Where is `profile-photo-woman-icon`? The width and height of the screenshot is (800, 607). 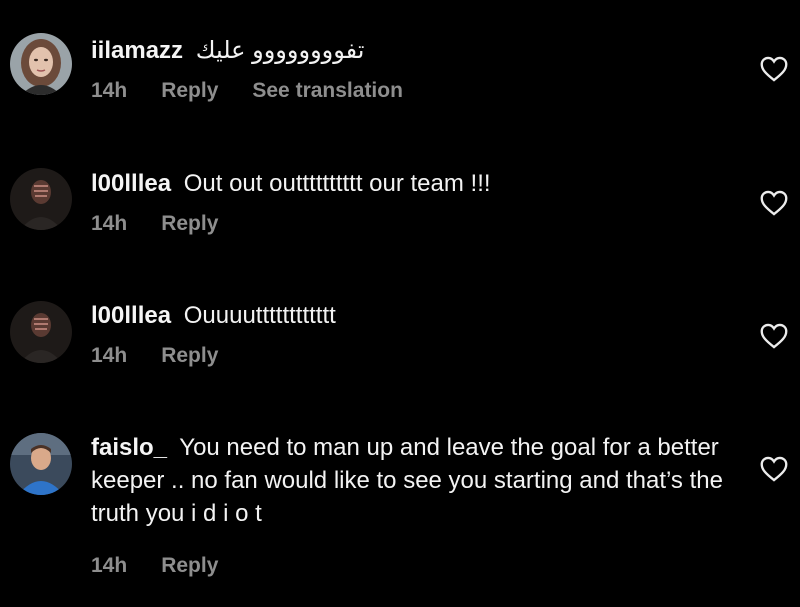
profile-photo-woman-icon is located at coordinates (41, 64).